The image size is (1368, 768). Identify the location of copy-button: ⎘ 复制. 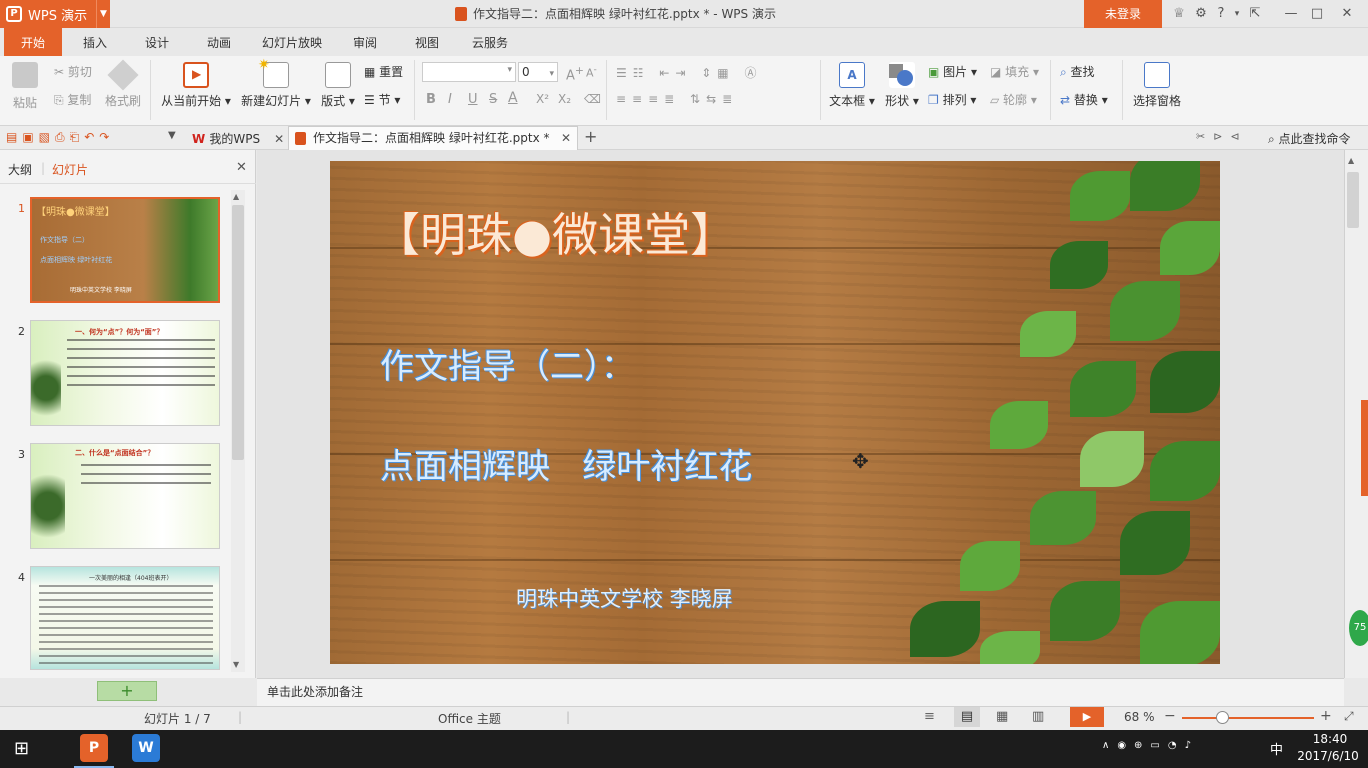
(72, 100).